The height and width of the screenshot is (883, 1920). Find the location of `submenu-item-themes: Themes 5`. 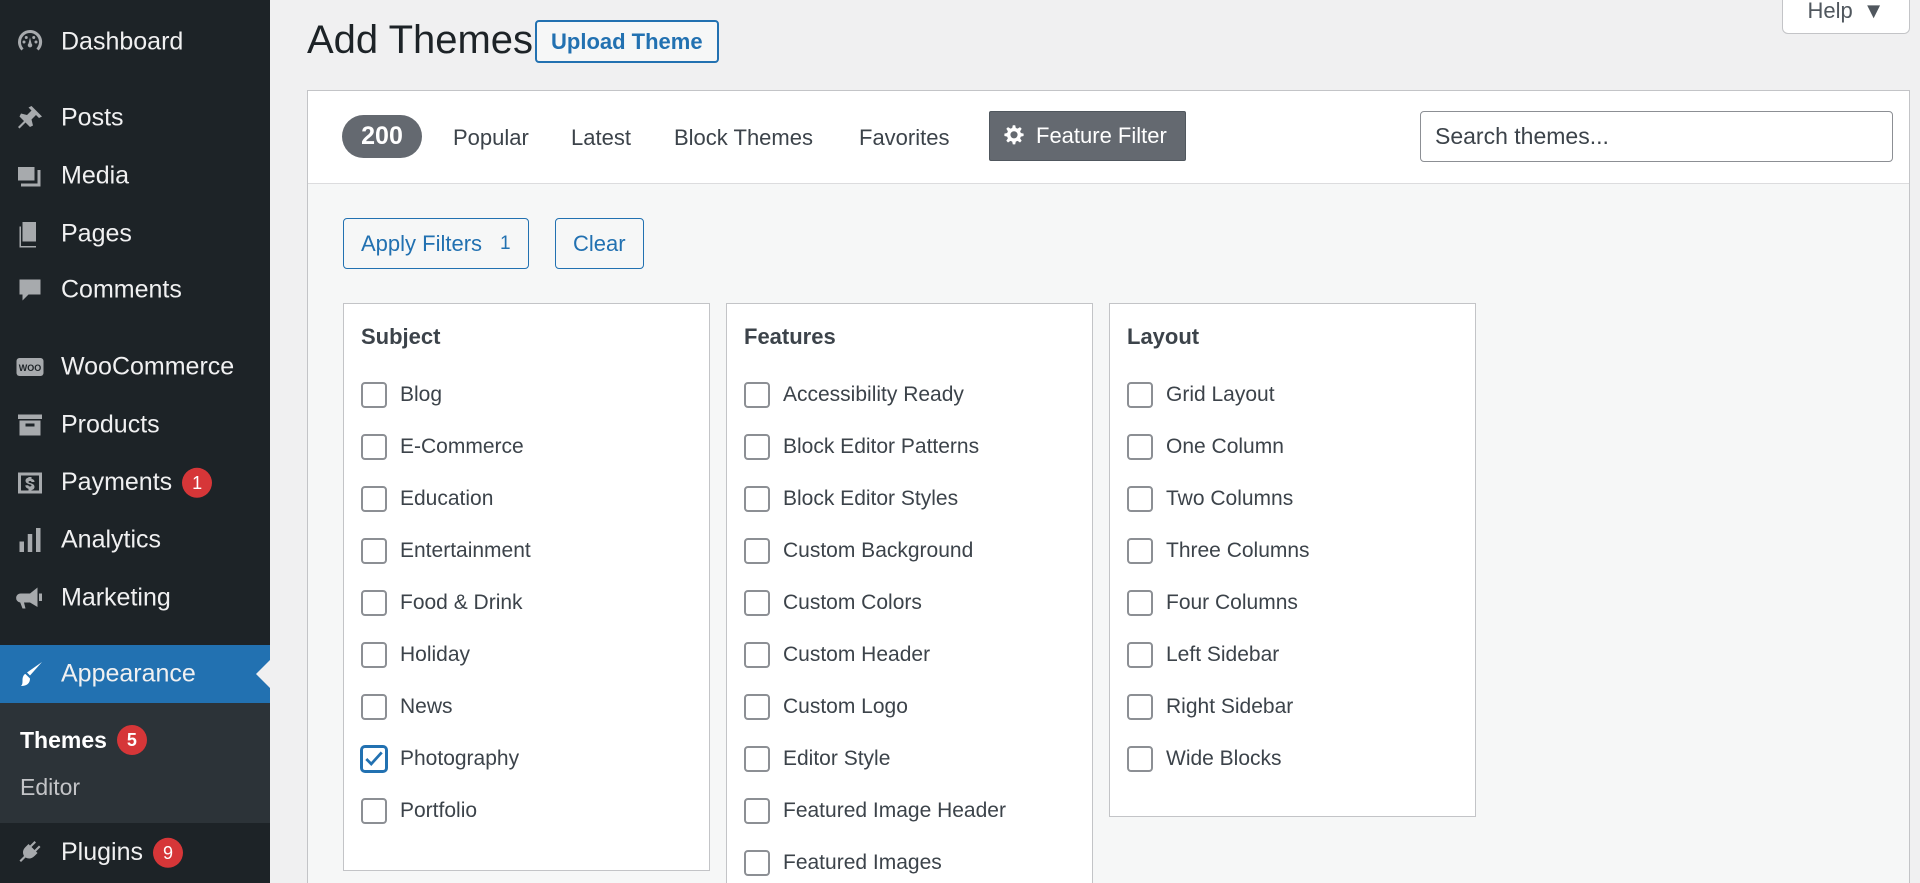

submenu-item-themes: Themes 5 is located at coordinates (83, 740).